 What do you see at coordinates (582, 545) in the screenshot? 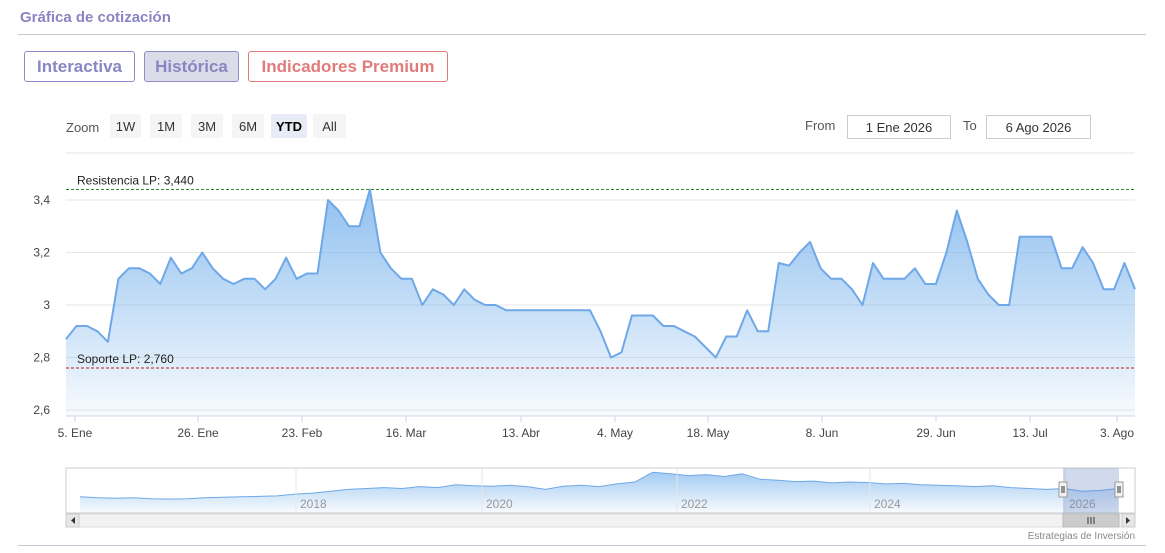
I see `bottom-divider` at bounding box center [582, 545].